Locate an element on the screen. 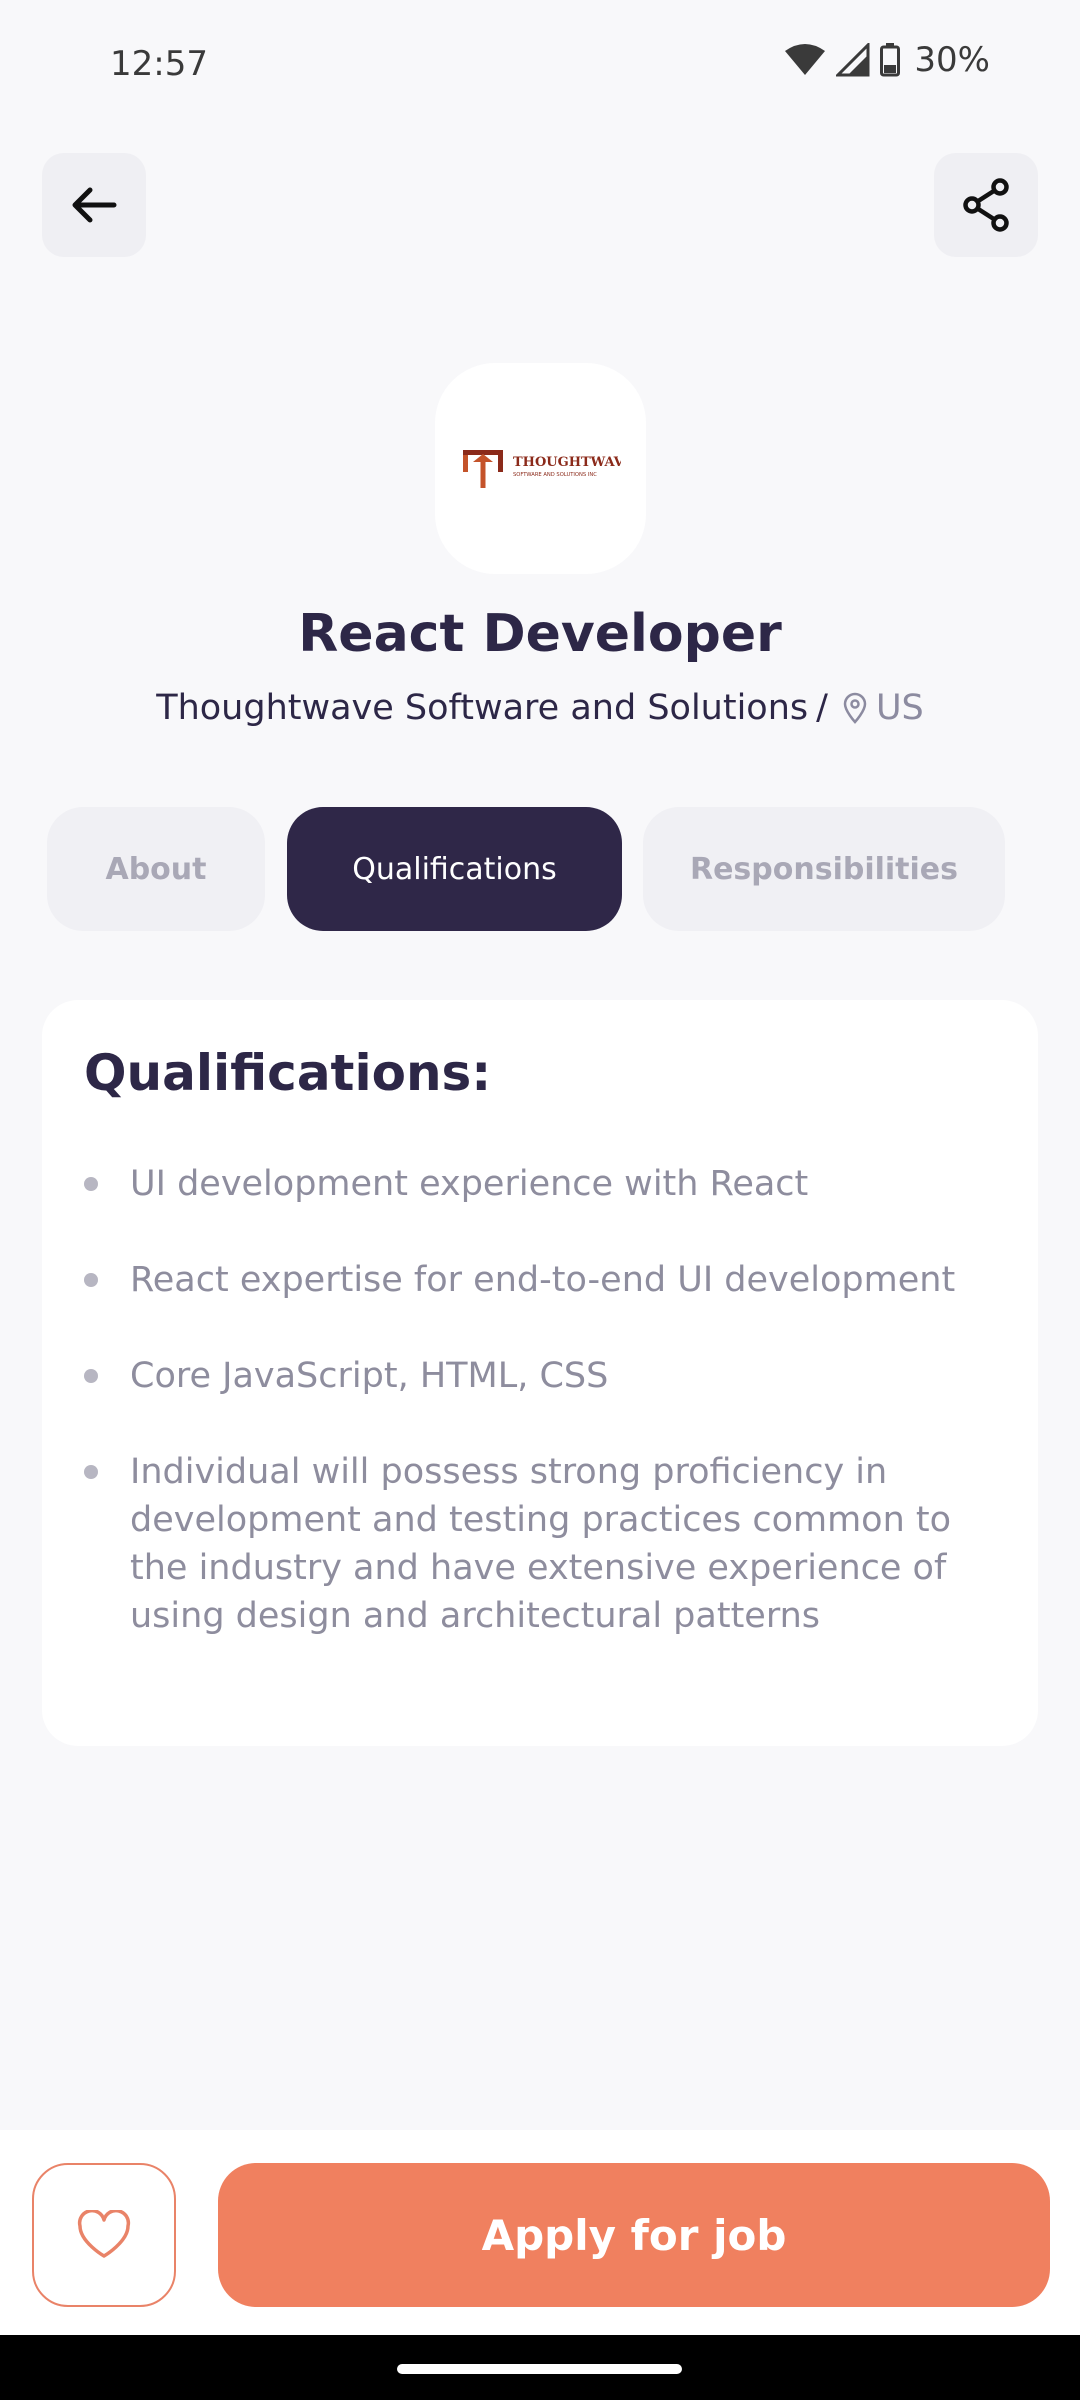 Image resolution: width=1080 pixels, height=2400 pixels. company-name: Thoughtwave Software and Solutions is located at coordinates (482, 708).